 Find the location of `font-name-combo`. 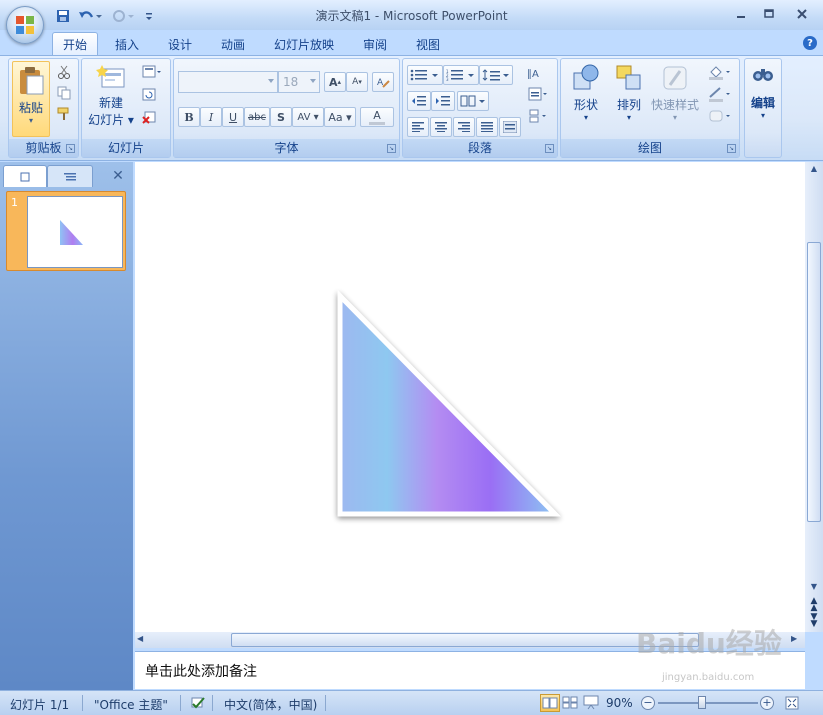

font-name-combo is located at coordinates (228, 82).